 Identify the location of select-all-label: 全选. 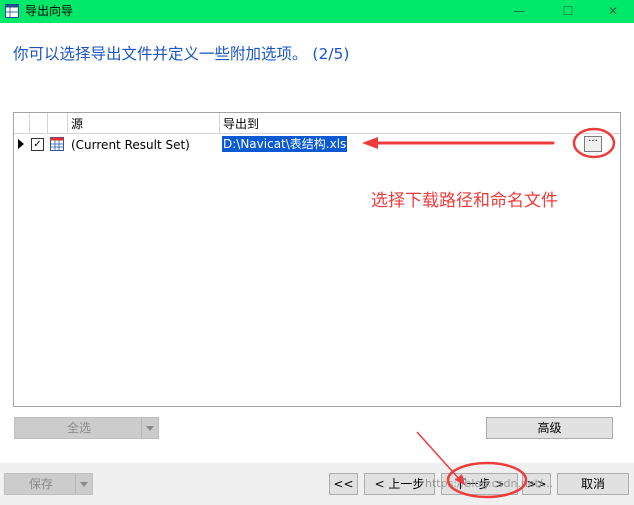
(78, 428).